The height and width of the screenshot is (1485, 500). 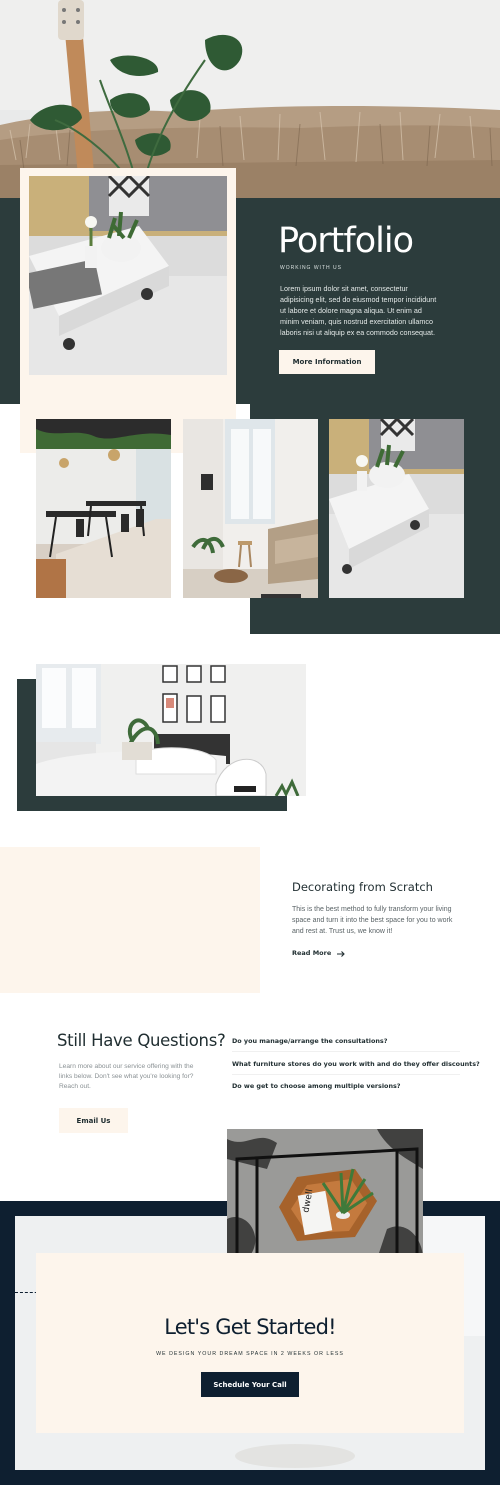 What do you see at coordinates (250, 1327) in the screenshot?
I see `cta-heading: Let's Get Started!` at bounding box center [250, 1327].